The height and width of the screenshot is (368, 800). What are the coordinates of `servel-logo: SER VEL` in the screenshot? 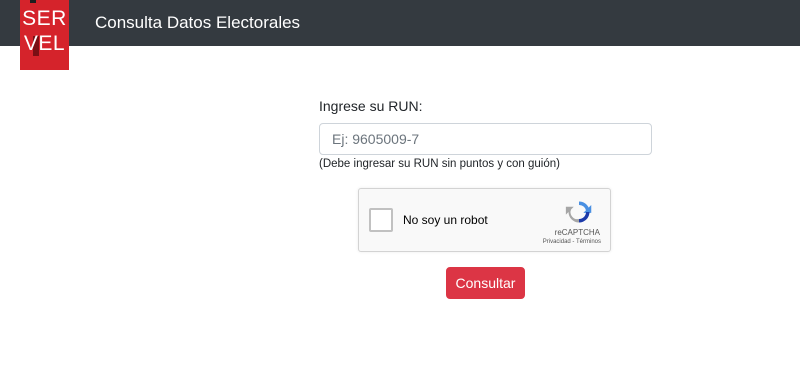 It's located at (44, 35).